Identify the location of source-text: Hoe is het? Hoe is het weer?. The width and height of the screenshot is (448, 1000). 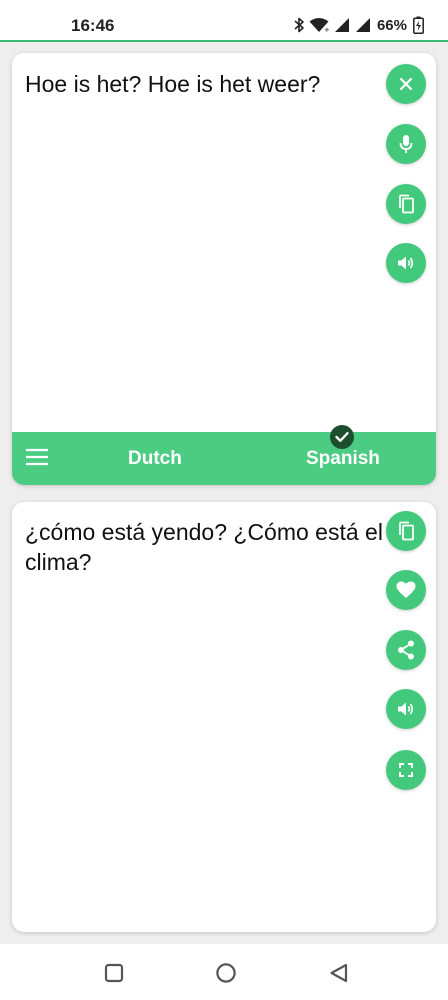
(205, 84).